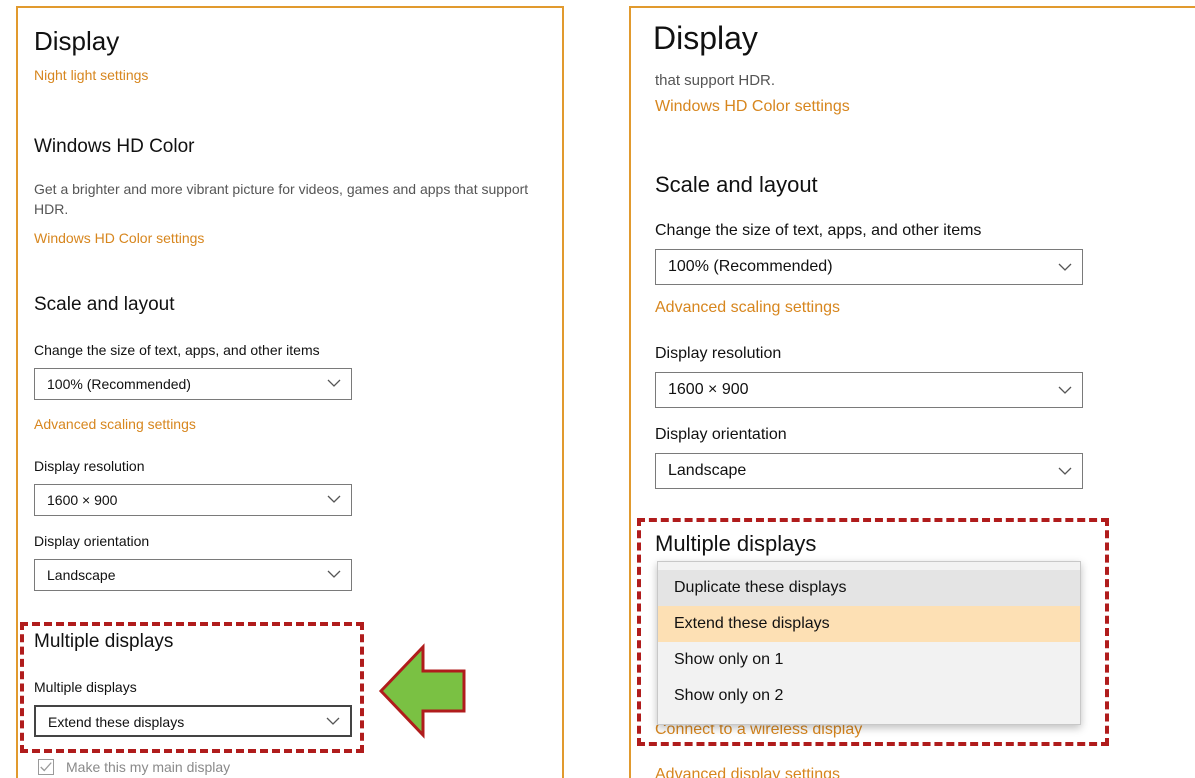 The image size is (1195, 778). I want to click on advanced-display-settings-link: Advanced display settings, so click(747, 772).